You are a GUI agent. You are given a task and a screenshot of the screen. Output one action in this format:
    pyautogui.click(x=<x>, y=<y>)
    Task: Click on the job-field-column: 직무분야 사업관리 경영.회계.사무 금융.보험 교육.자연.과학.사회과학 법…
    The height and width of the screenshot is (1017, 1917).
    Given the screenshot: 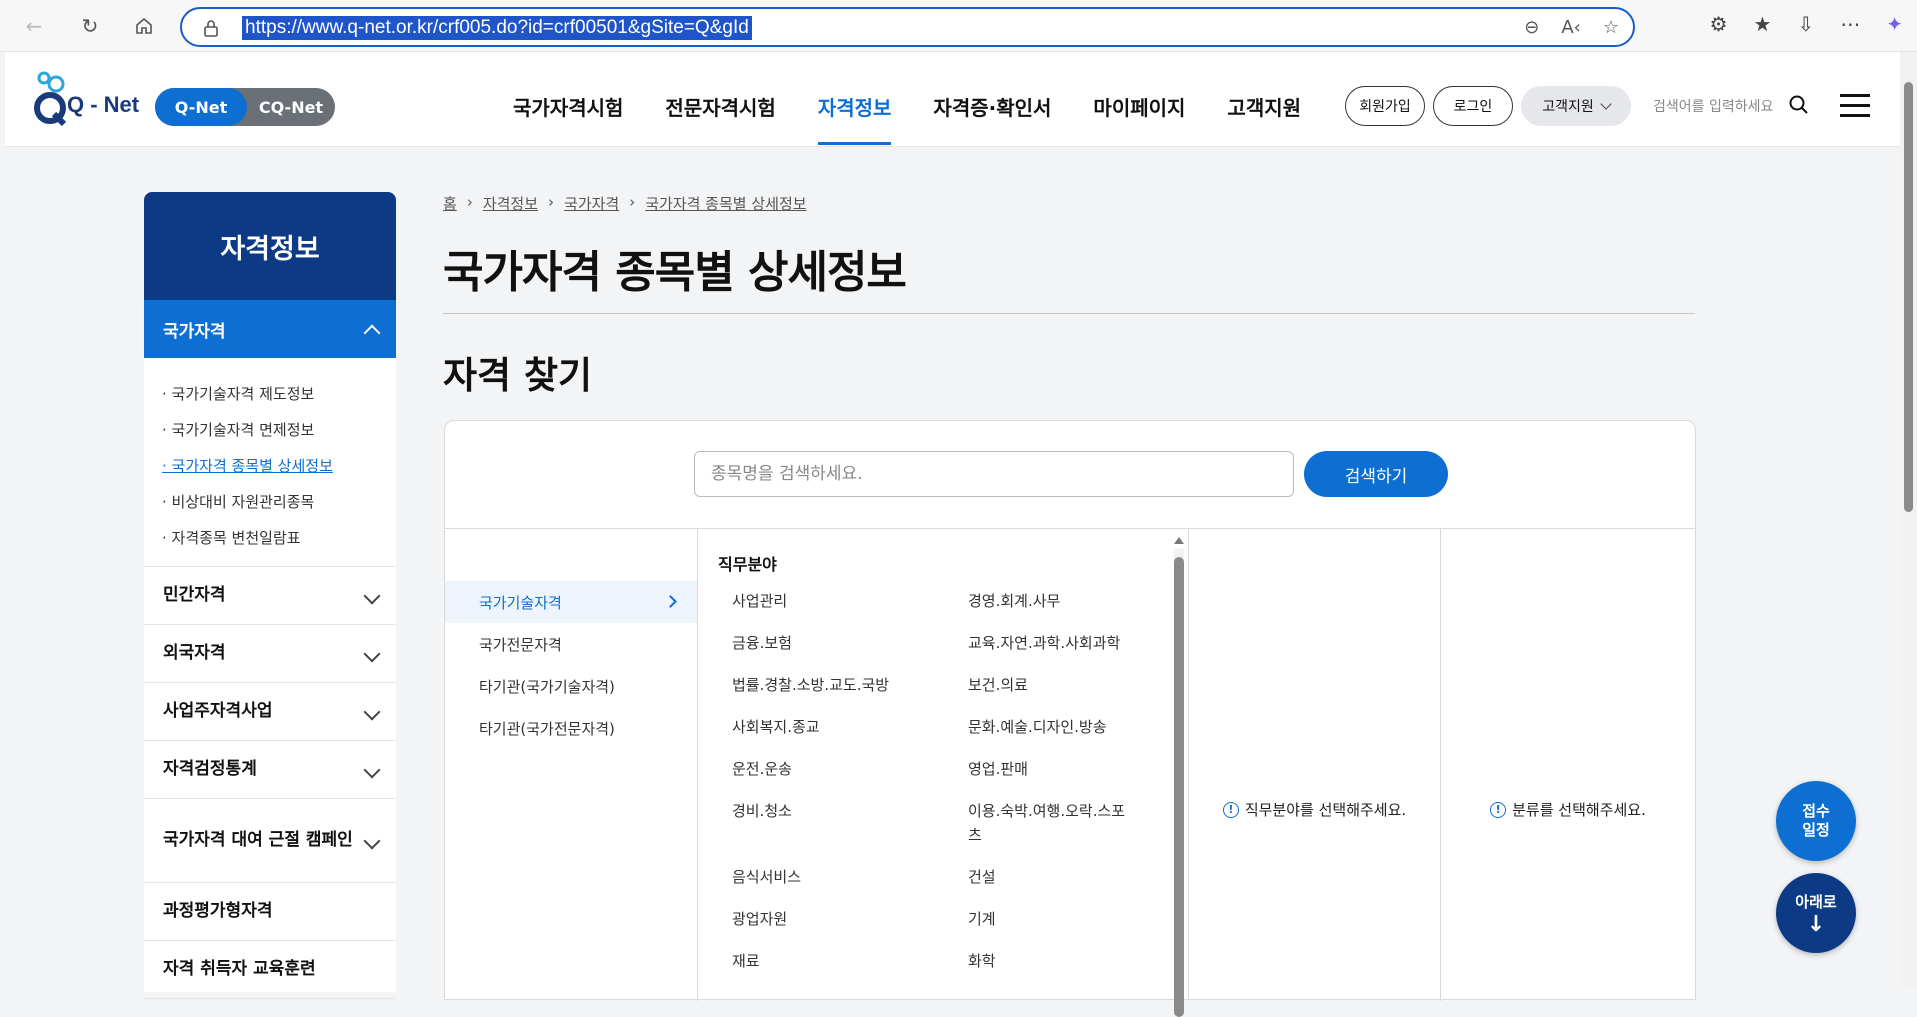 What is the action you would take?
    pyautogui.click(x=943, y=773)
    